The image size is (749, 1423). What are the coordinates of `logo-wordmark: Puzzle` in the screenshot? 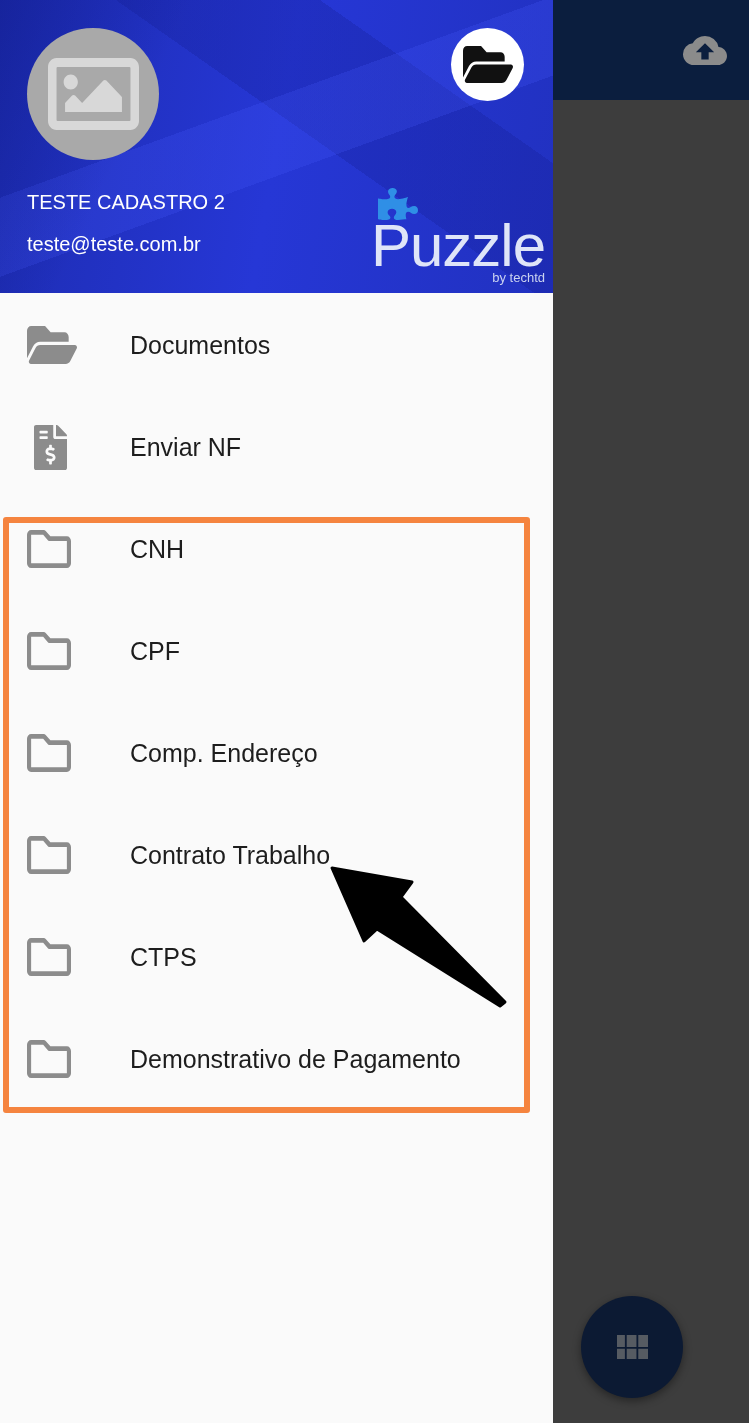 It's located at (457, 245).